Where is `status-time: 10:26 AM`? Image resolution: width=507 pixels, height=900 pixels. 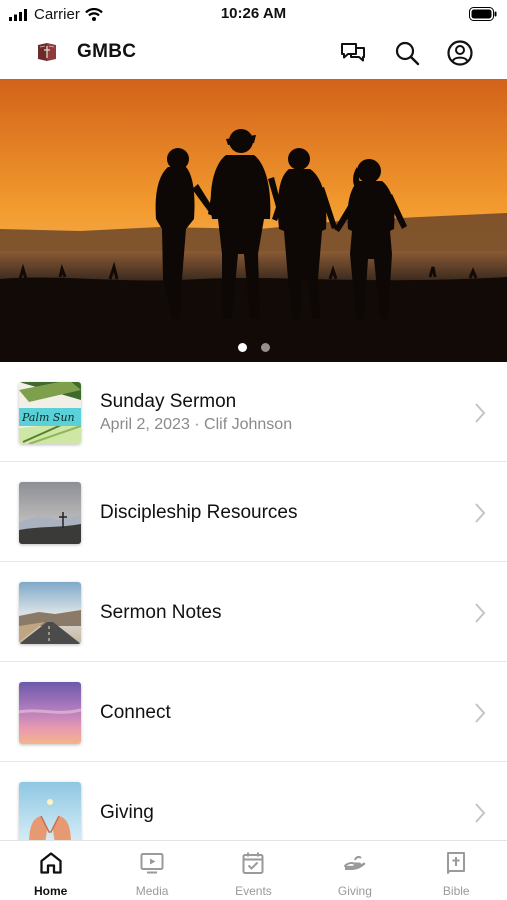 status-time: 10:26 AM is located at coordinates (253, 13).